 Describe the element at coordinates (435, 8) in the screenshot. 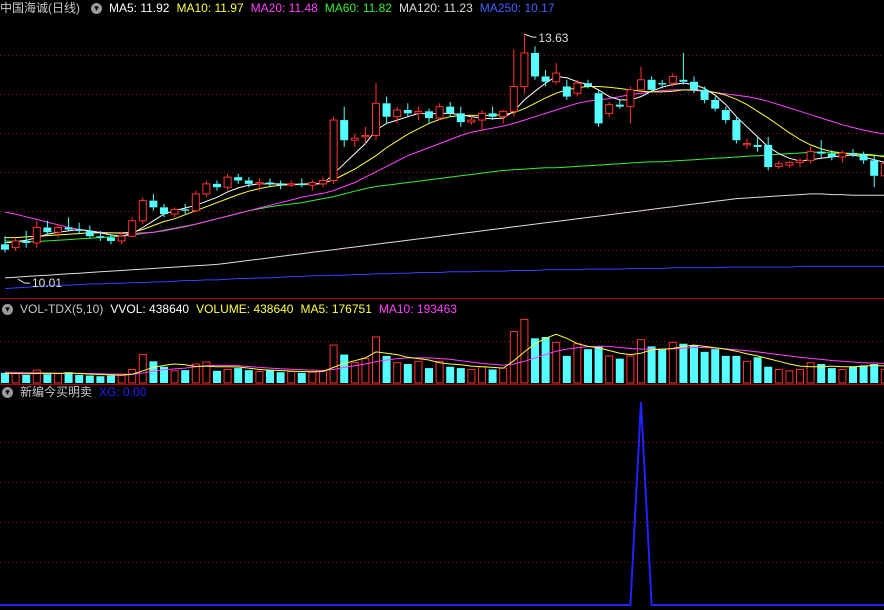

I see `ma-label-4: MA120: 11.23` at that location.